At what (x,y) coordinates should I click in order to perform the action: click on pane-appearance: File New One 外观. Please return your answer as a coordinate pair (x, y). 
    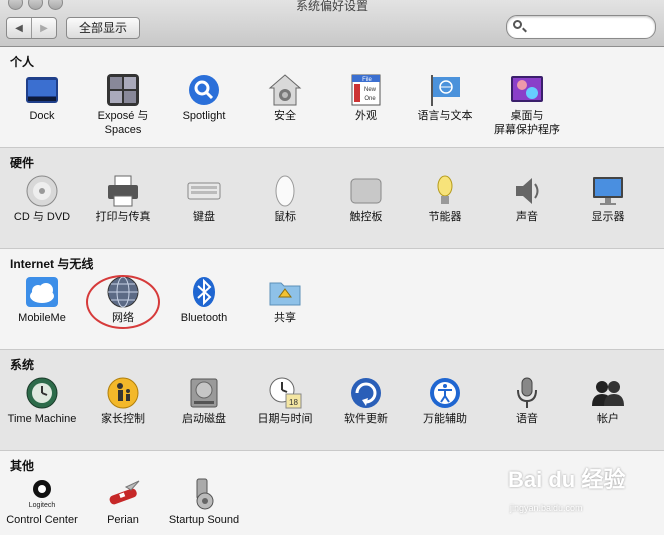
    Looking at the image, I should click on (366, 97).